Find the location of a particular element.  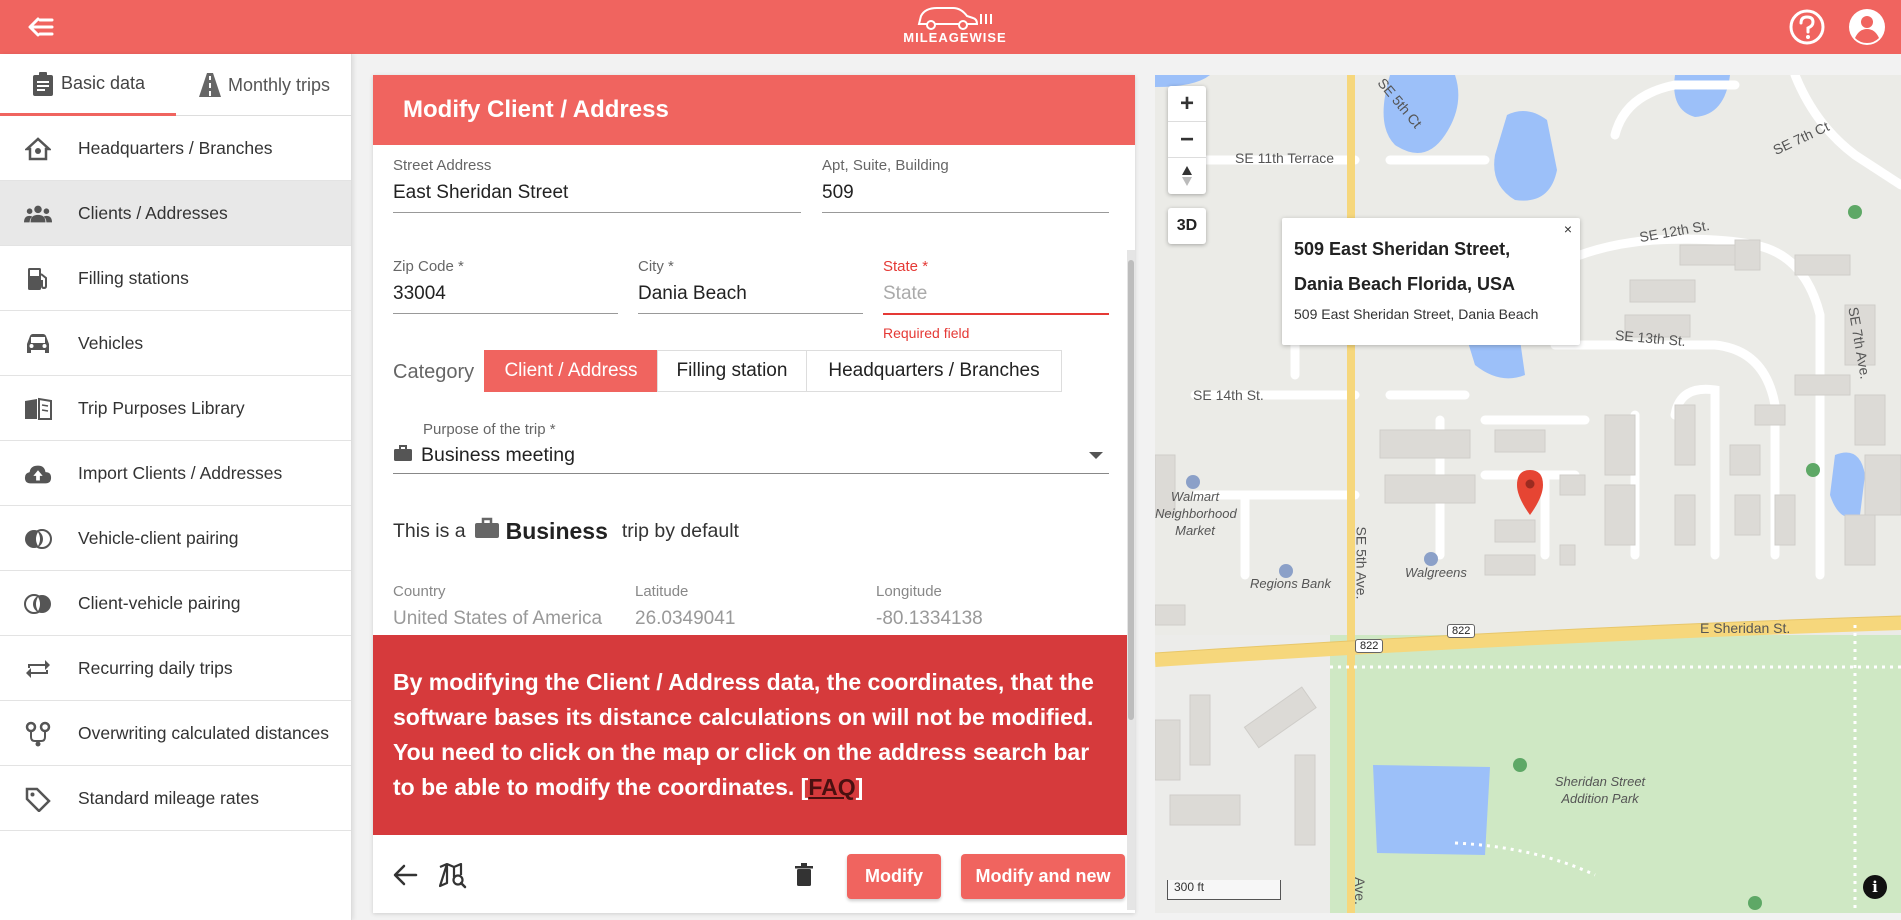

apt-field: Apt, Suite, Building 509 is located at coordinates (965, 185).